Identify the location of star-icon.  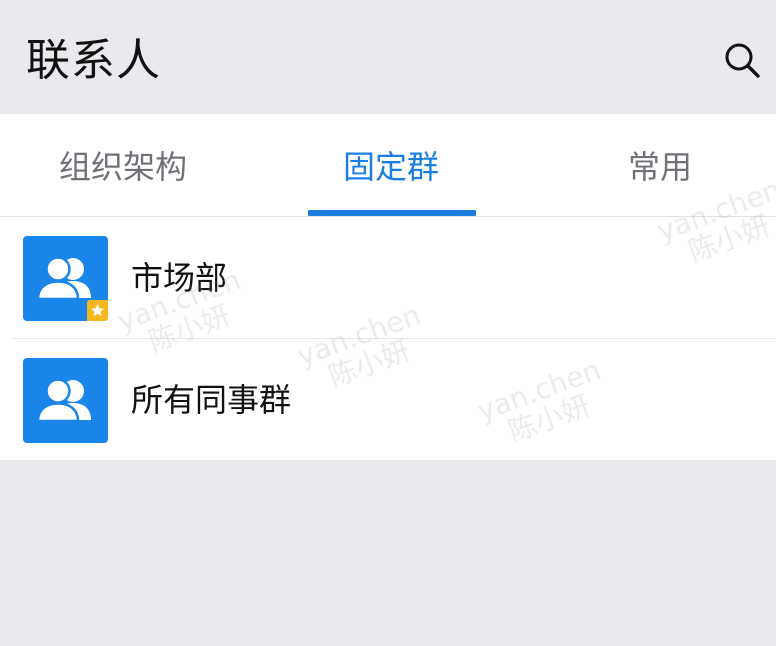
(97, 310).